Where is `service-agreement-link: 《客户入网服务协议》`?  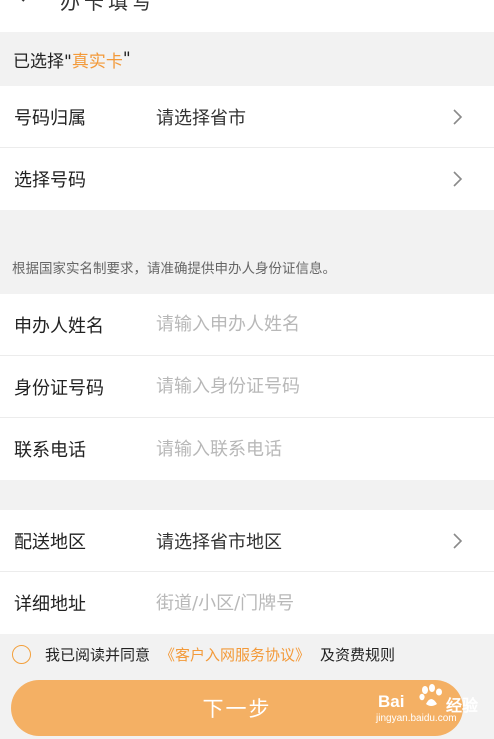
service-agreement-link: 《客户入网服务协议》 is located at coordinates (235, 654).